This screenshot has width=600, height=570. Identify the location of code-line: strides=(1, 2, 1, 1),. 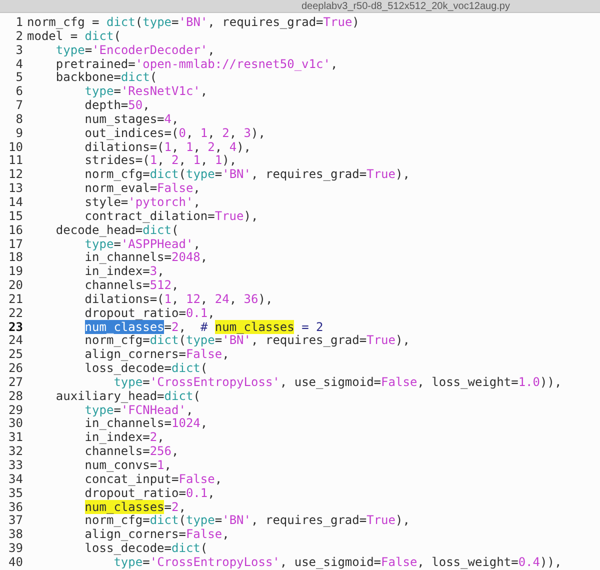
(160, 161).